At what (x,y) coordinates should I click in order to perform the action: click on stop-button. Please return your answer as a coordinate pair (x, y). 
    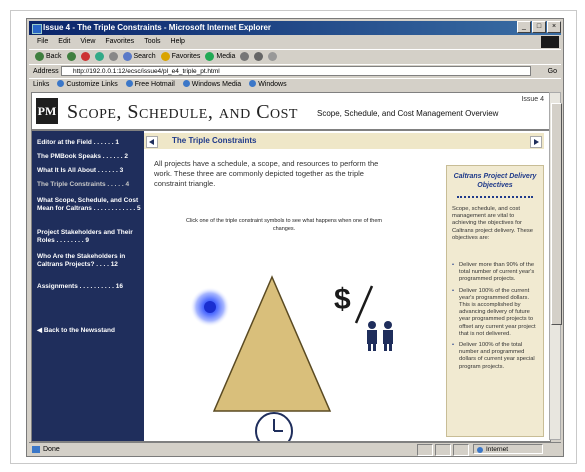
    Looking at the image, I should click on (85, 57).